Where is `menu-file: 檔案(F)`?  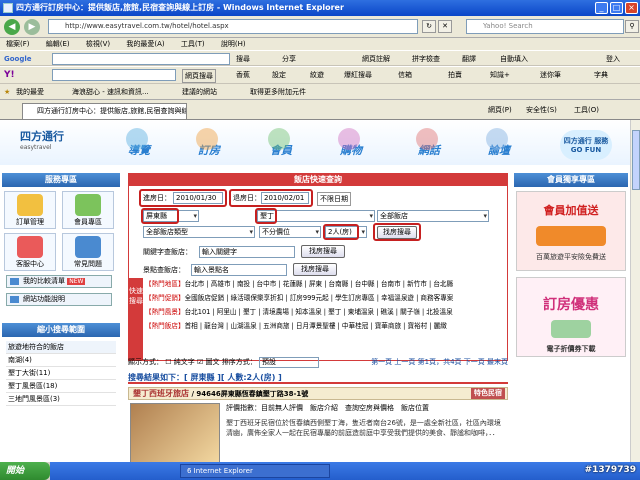
menu-file: 檔案(F) is located at coordinates (18, 44).